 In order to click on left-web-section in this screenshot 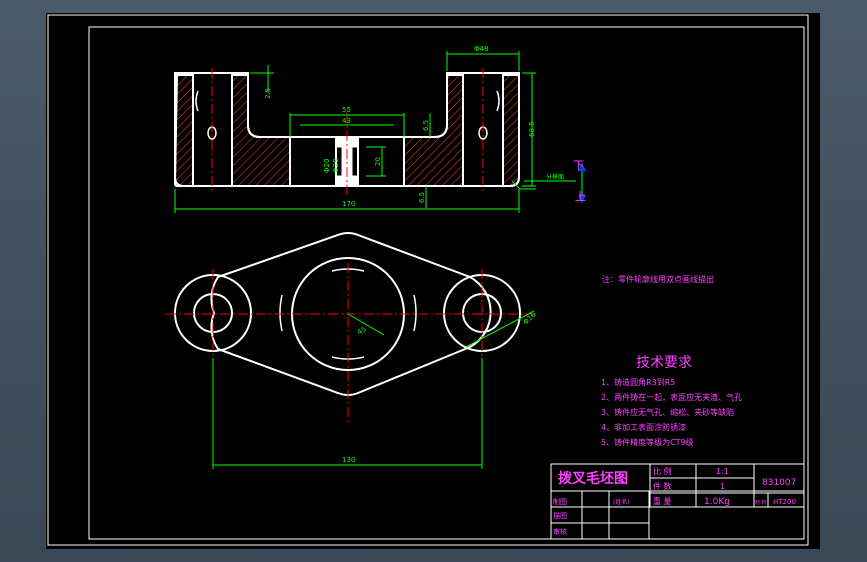, I will do `click(261, 130)`.